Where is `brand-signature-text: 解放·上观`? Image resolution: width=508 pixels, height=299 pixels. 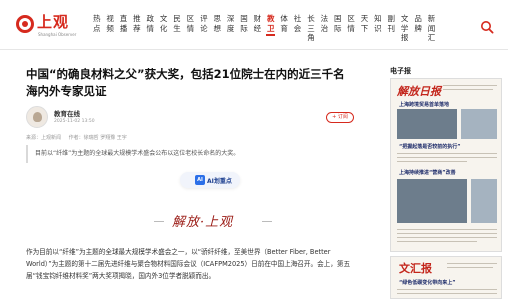
brand-signature-text: 解放·上观 is located at coordinates (203, 222).